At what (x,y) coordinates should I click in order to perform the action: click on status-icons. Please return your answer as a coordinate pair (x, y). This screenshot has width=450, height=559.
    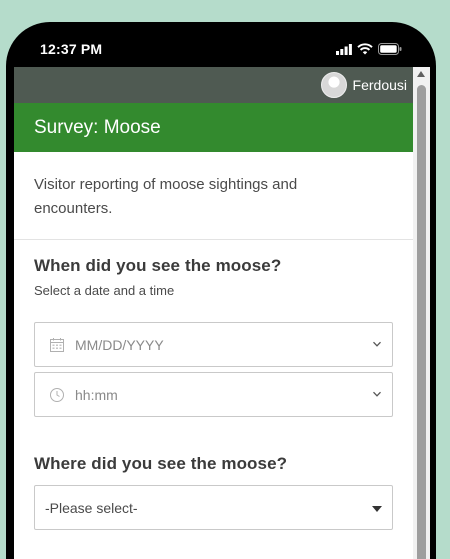
    Looking at the image, I should click on (369, 49).